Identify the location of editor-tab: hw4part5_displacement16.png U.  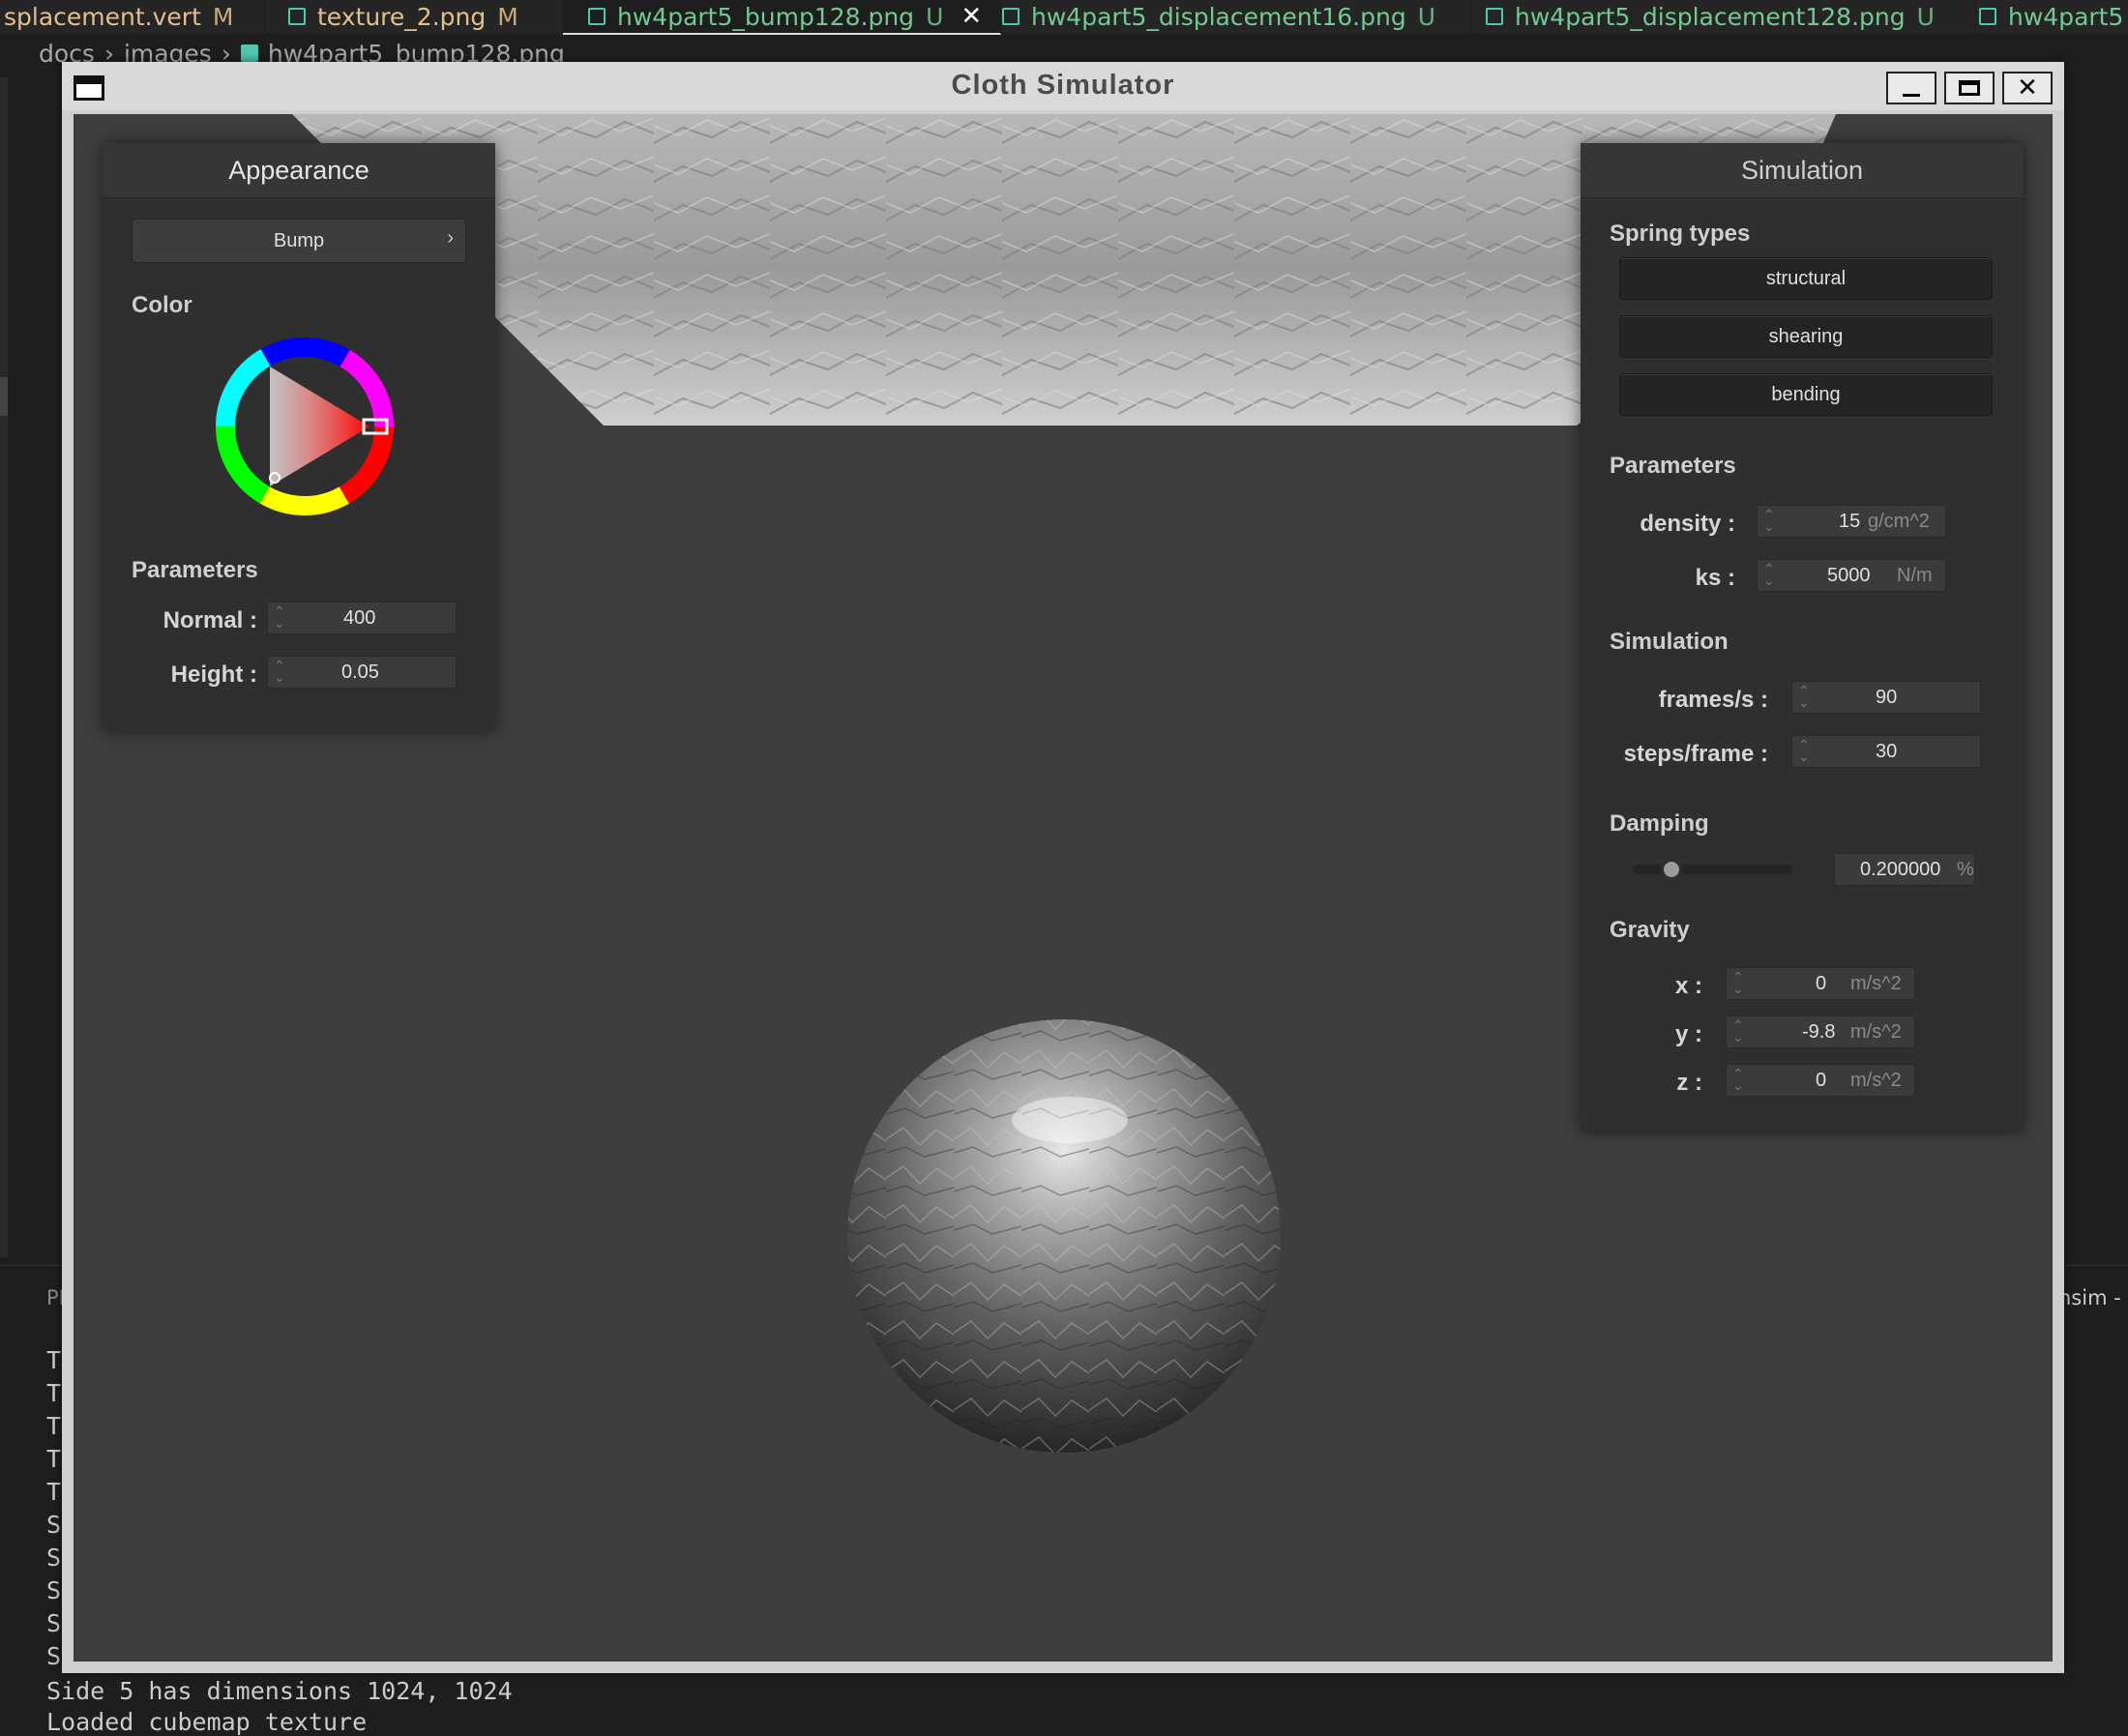
(1224, 16).